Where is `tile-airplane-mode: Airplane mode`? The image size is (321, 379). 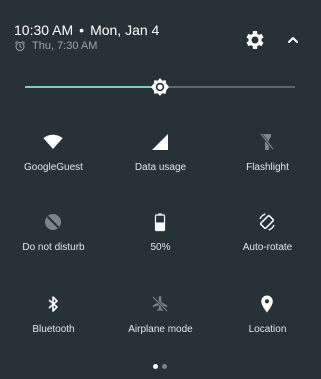 tile-airplane-mode: Airplane mode is located at coordinates (160, 315).